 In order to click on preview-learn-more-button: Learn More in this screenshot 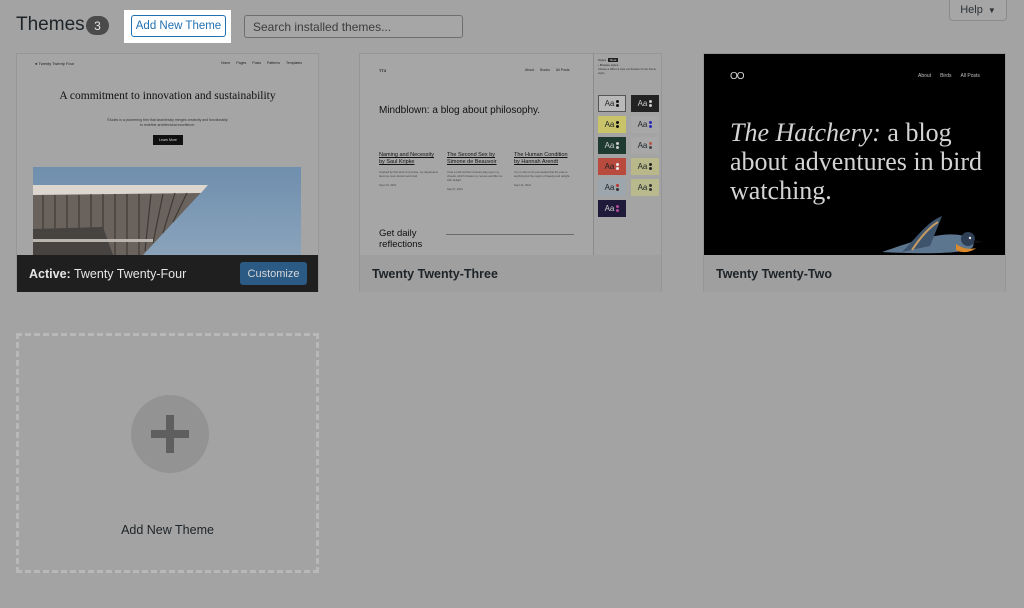, I will do `click(168, 140)`.